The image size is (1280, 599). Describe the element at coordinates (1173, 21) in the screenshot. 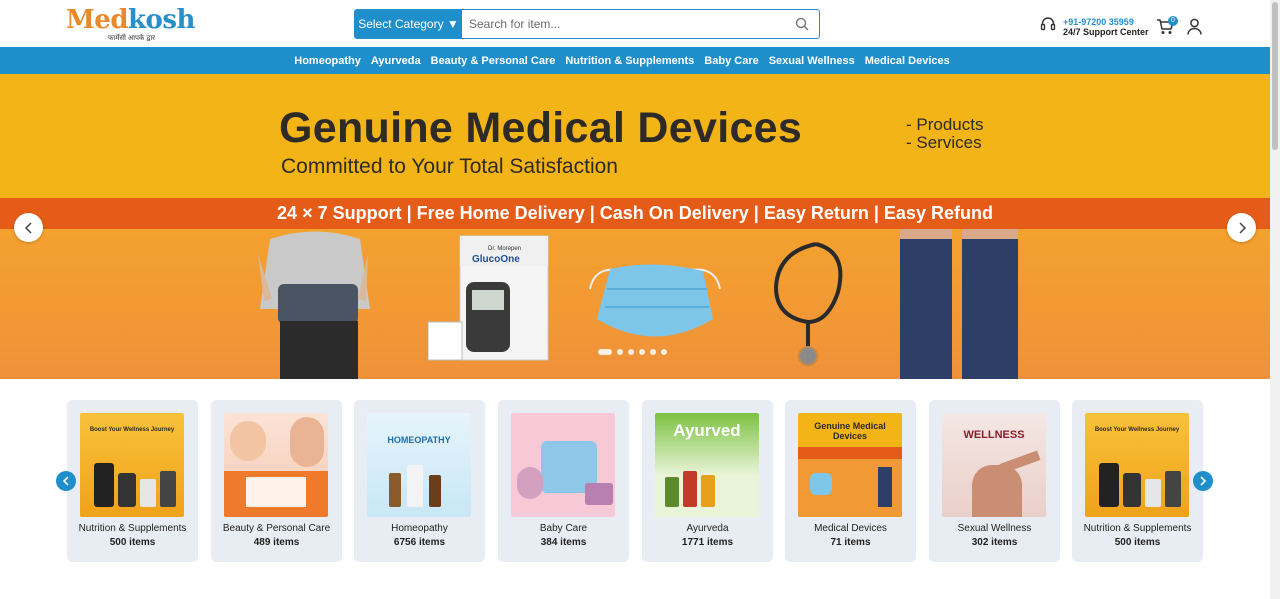

I see `cart-count-badge: 0` at that location.